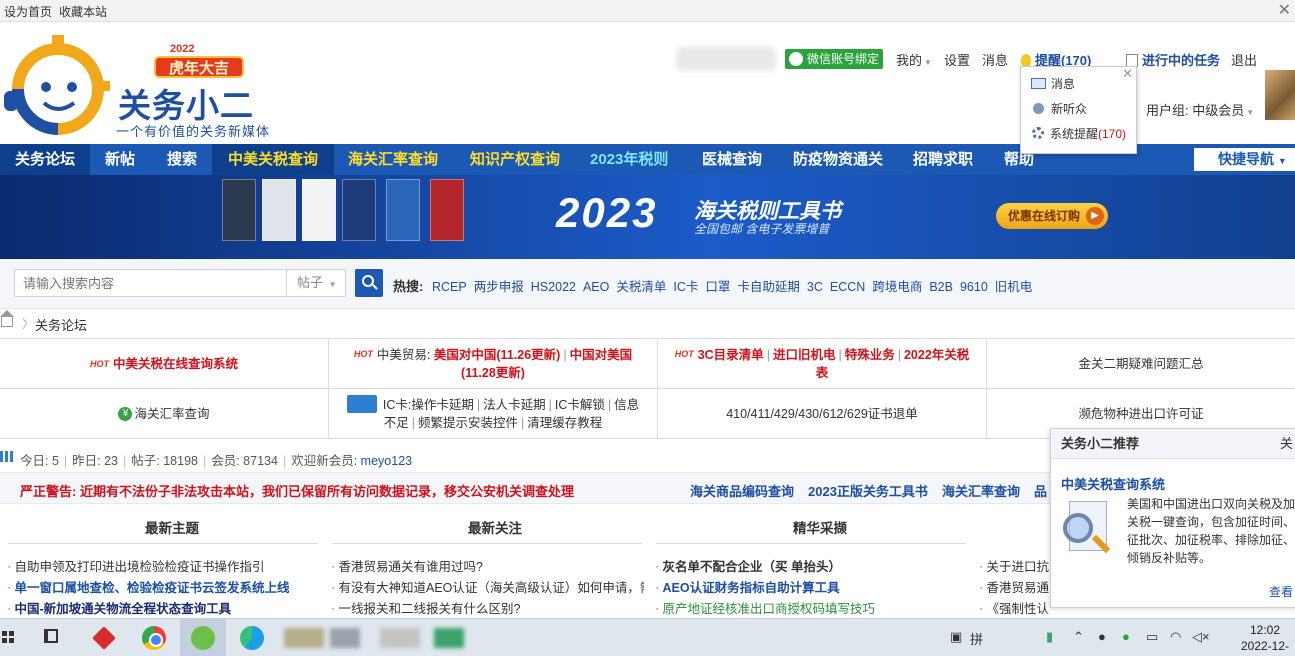 This screenshot has height=656, width=1295. I want to click on hot-term-link: 卡自助延期, so click(768, 287).